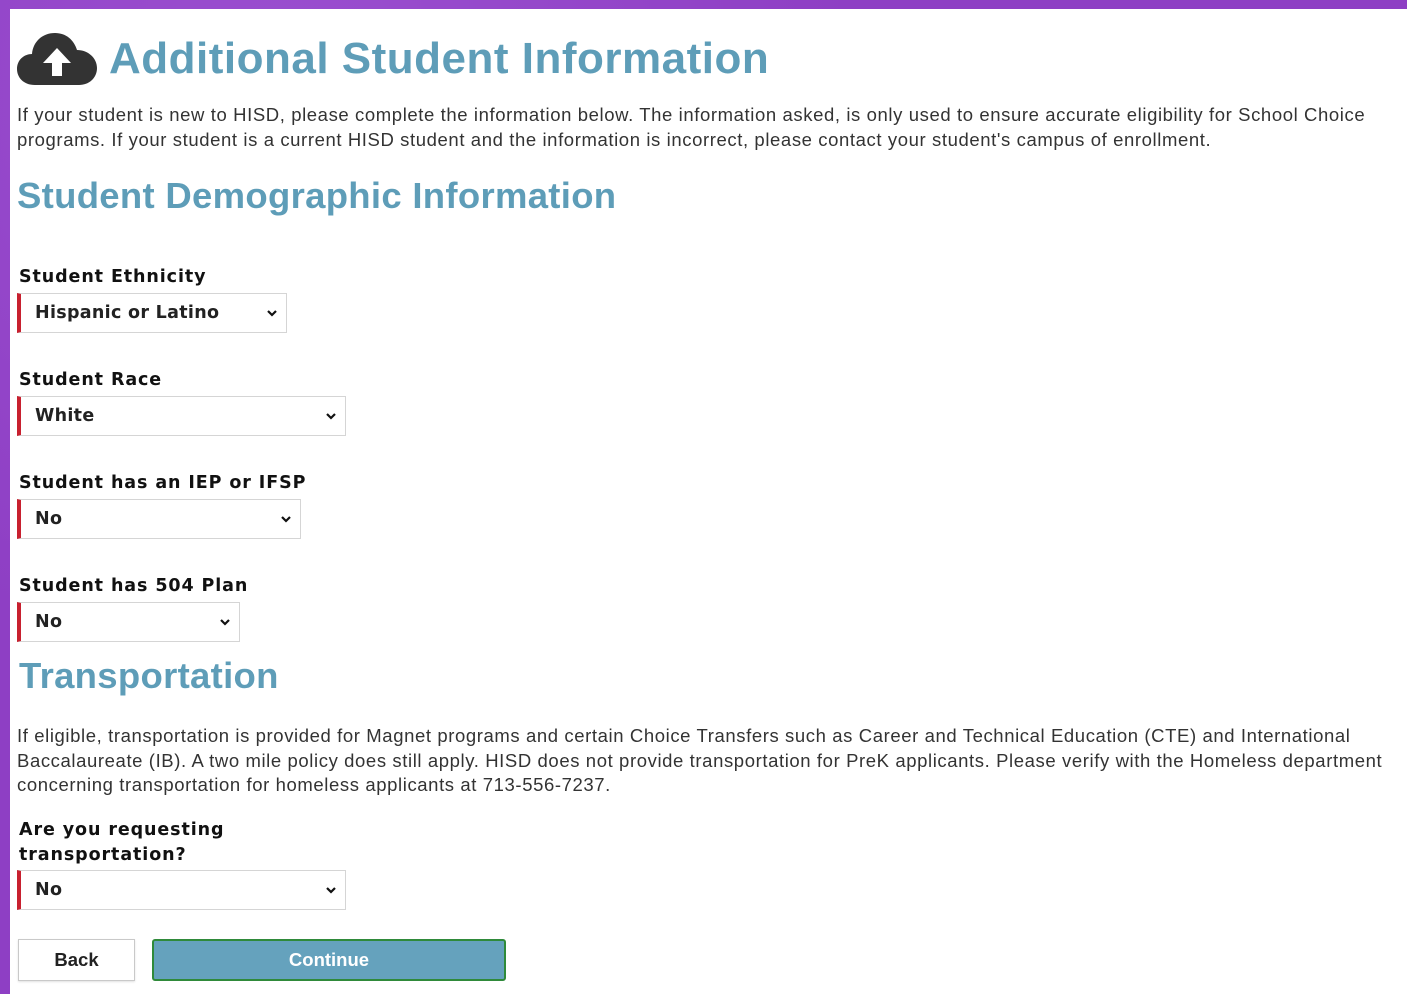 Image resolution: width=1407 pixels, height=994 pixels. Describe the element at coordinates (134, 586) in the screenshot. I see `plan504-label: Student has 504 Plan` at that location.